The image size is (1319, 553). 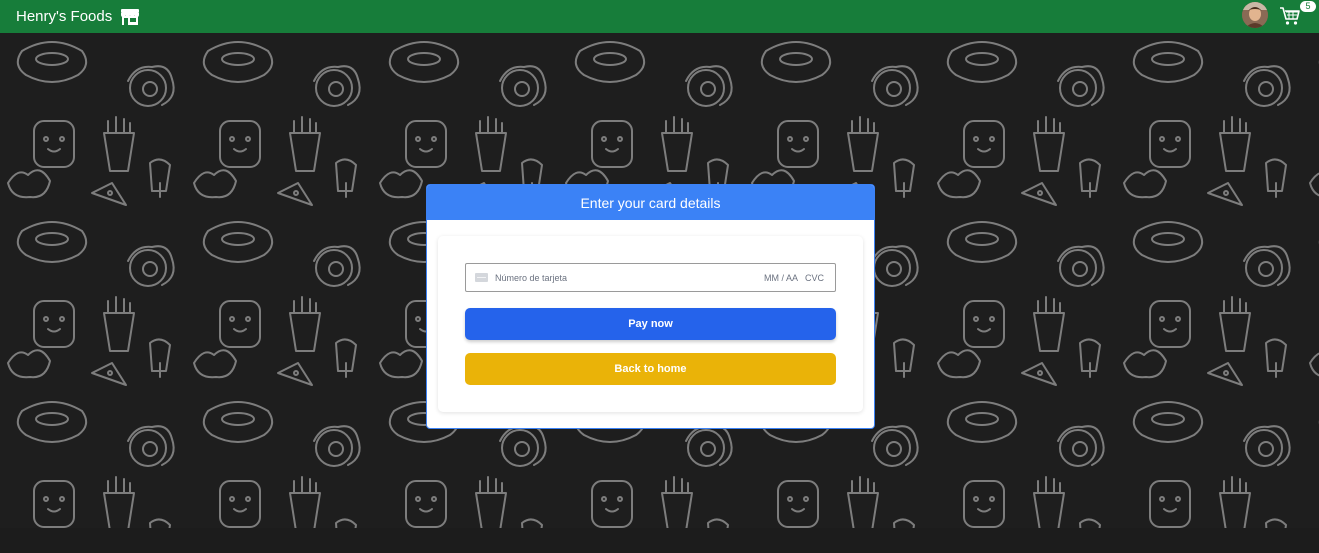 What do you see at coordinates (481, 277) in the screenshot?
I see `credit-card-icon` at bounding box center [481, 277].